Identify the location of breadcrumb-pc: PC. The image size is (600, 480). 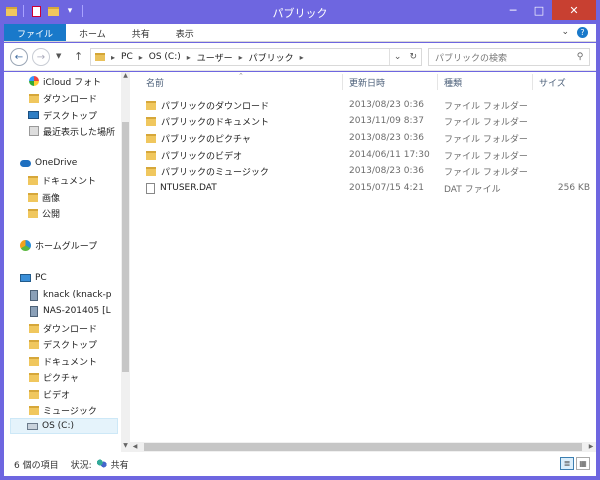
(127, 57).